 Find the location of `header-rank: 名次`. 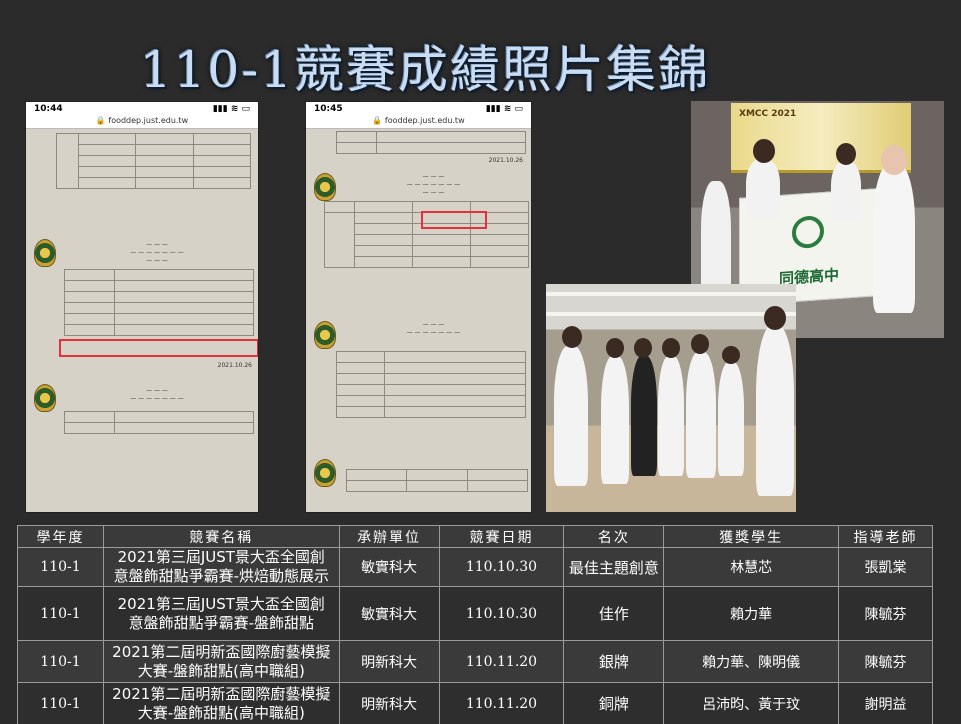

header-rank: 名次 is located at coordinates (614, 536).